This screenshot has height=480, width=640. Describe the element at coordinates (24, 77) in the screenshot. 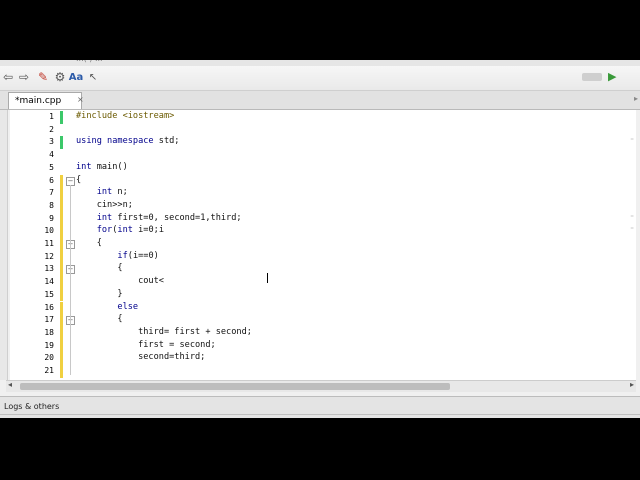

I see `forward-arrow-icon: ⇨` at that location.